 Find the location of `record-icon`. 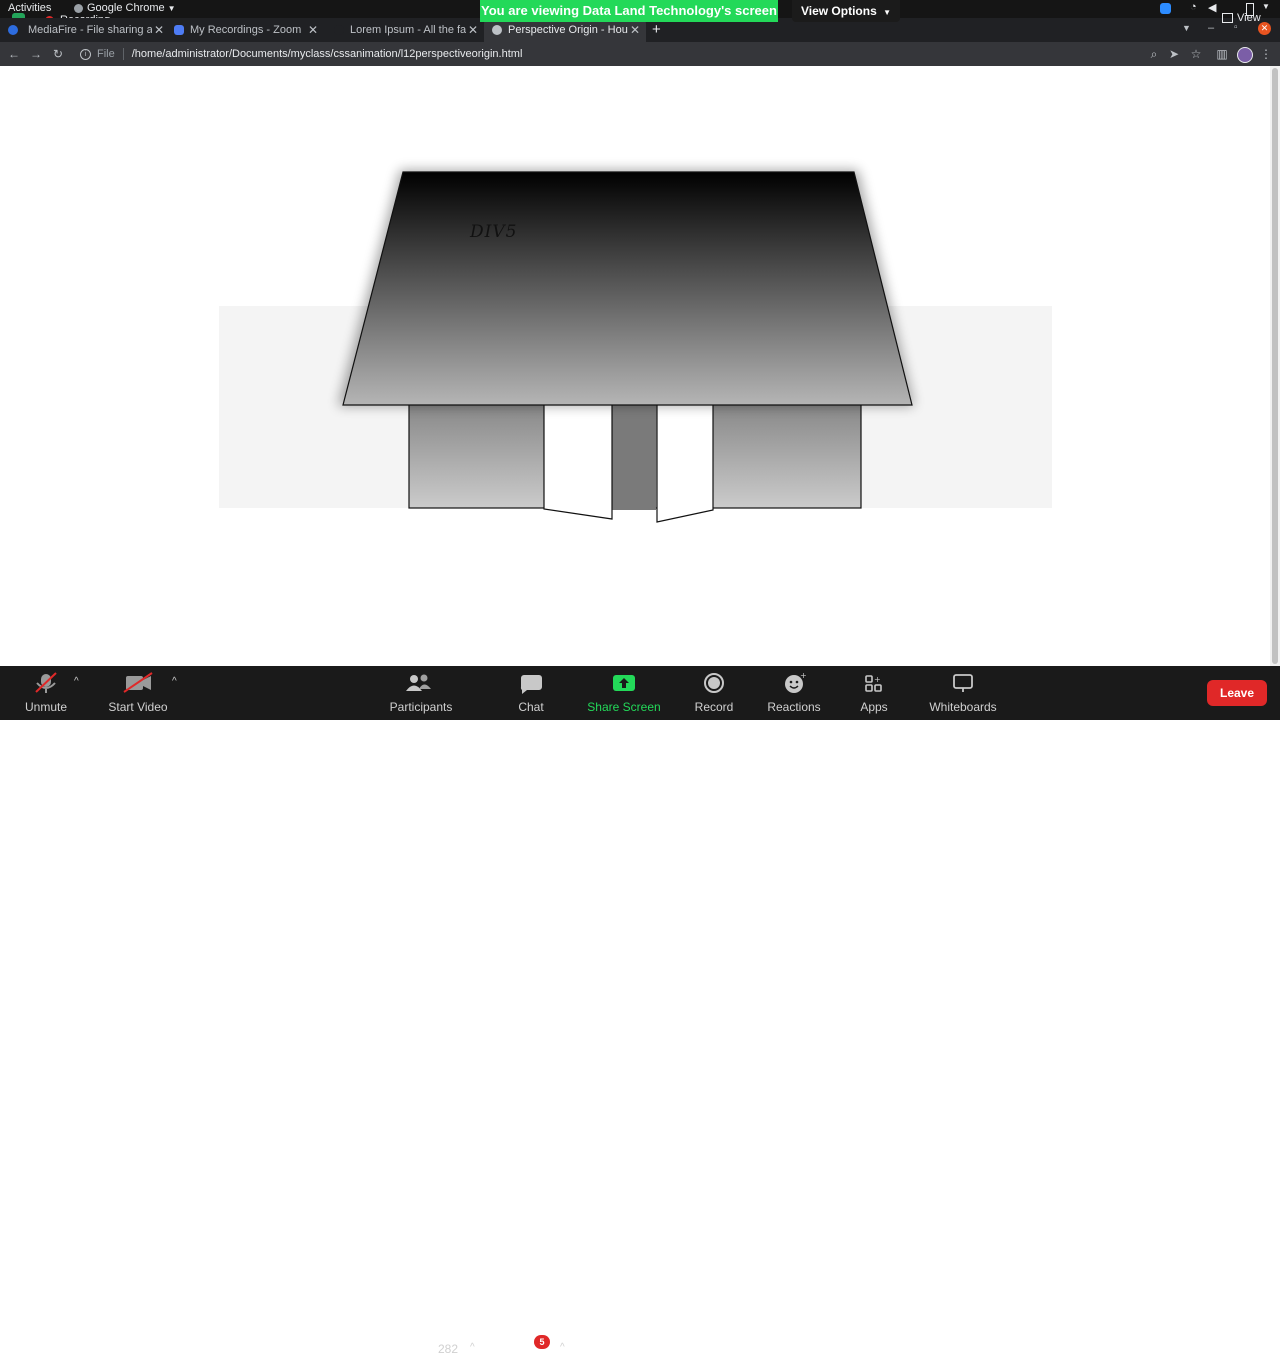

record-icon is located at coordinates (714, 683).